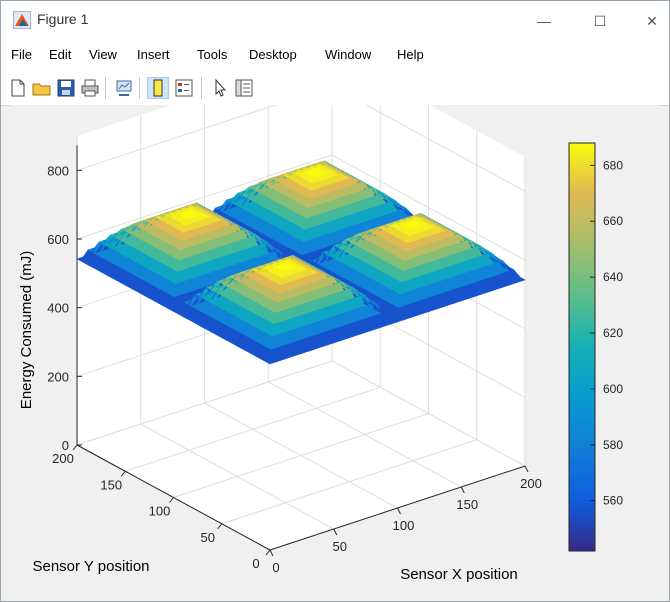 The height and width of the screenshot is (602, 670). What do you see at coordinates (273, 54) in the screenshot?
I see `menu-desktop: Desktop` at bounding box center [273, 54].